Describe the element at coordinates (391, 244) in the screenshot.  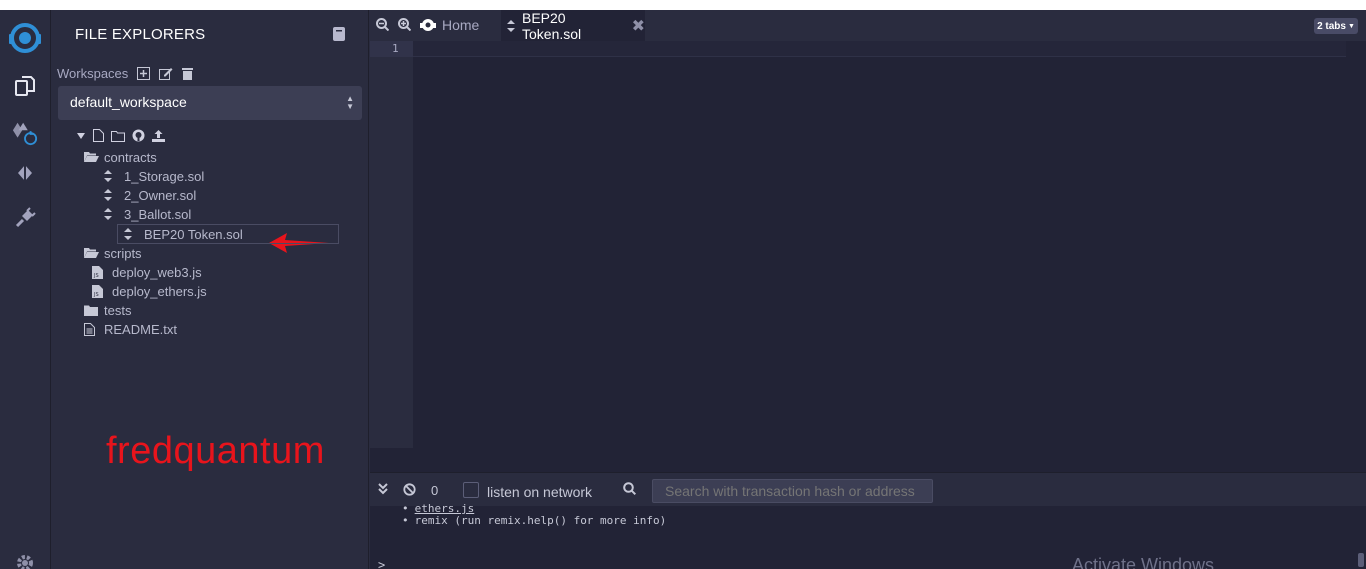
I see `line-gutter: 1` at that location.